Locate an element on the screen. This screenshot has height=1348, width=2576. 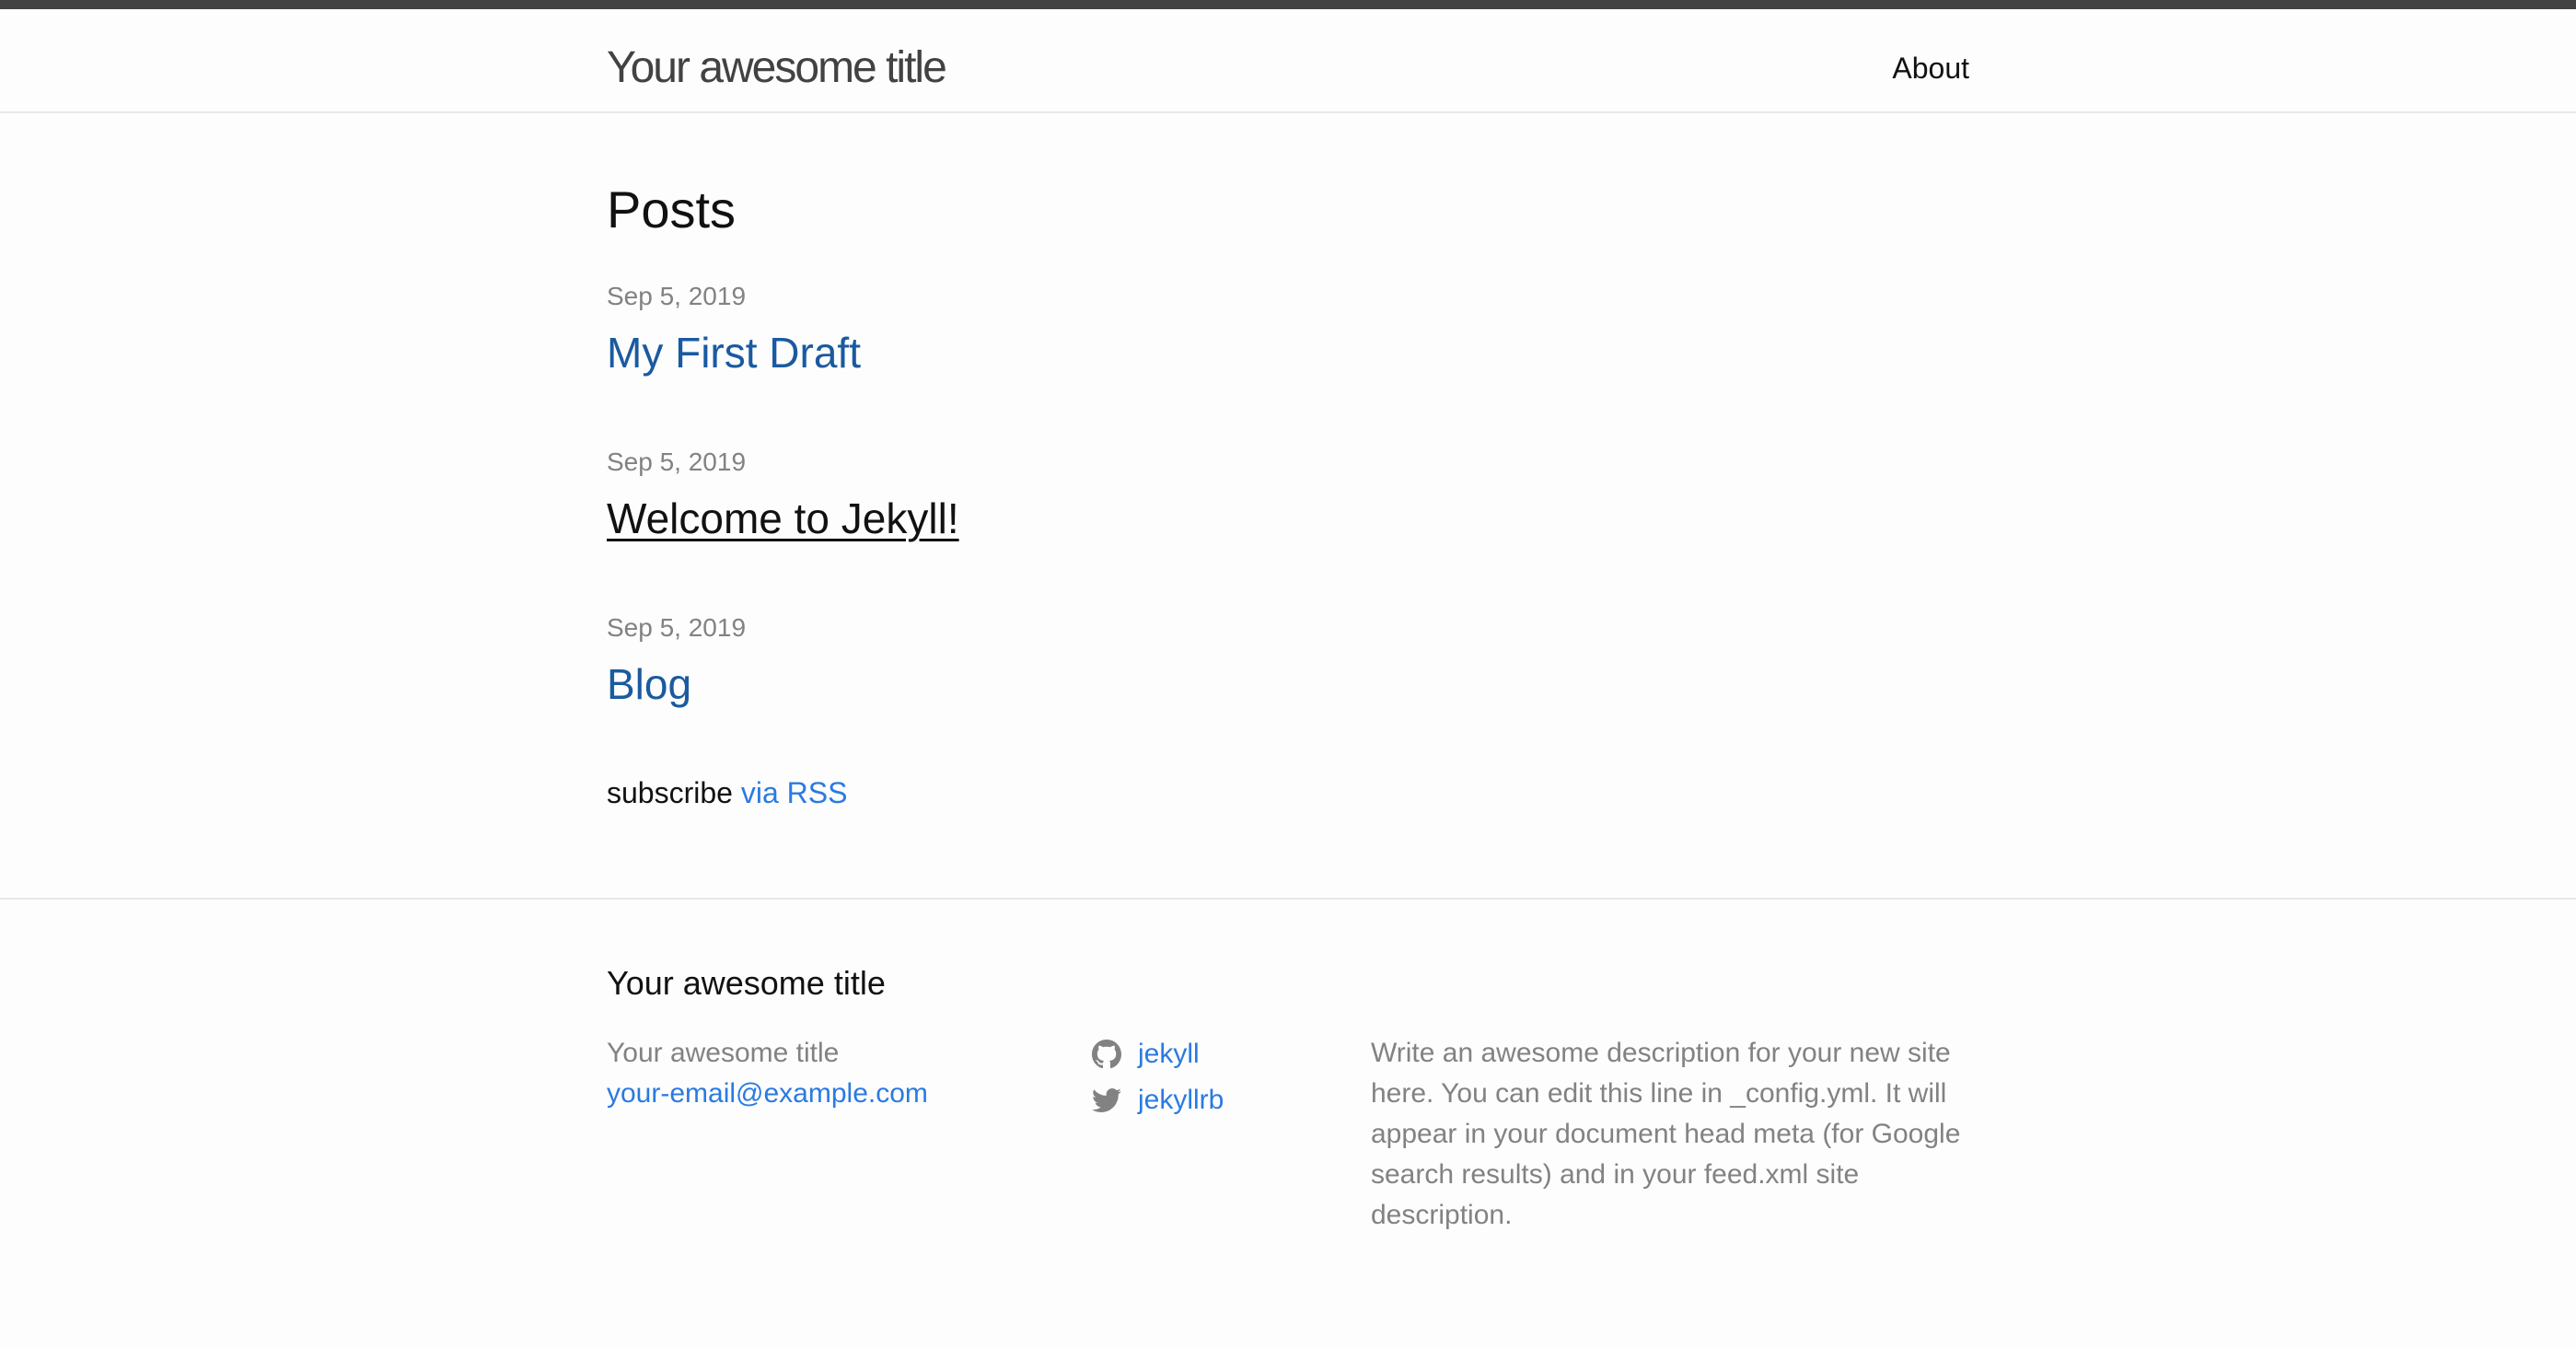
rss-feed-link: via RSS is located at coordinates (794, 792).